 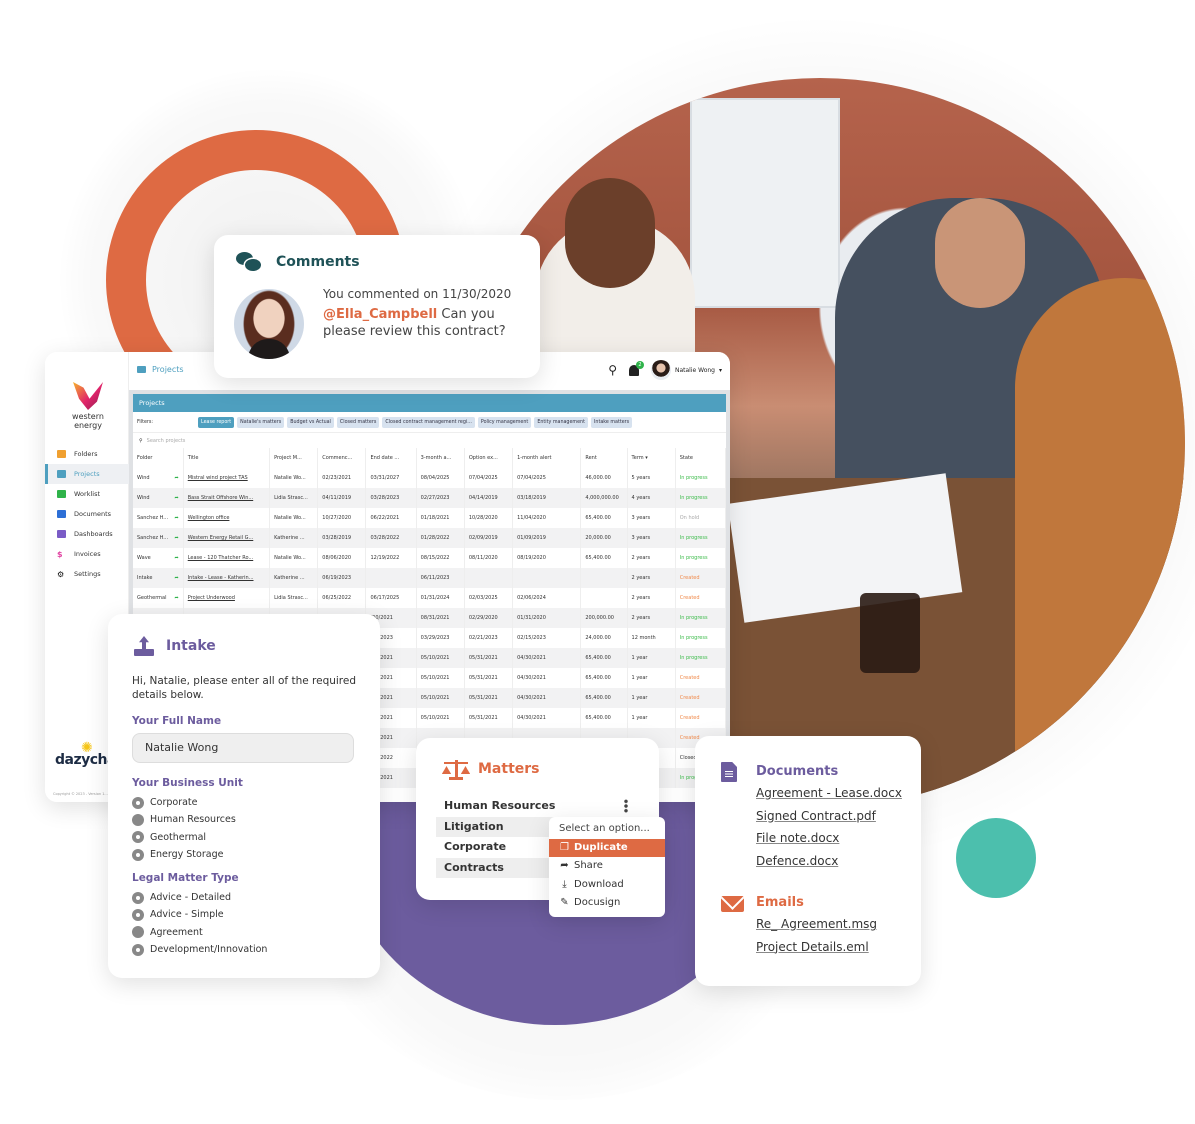 I want to click on table-cell: 05/31/2021, so click(x=489, y=718).